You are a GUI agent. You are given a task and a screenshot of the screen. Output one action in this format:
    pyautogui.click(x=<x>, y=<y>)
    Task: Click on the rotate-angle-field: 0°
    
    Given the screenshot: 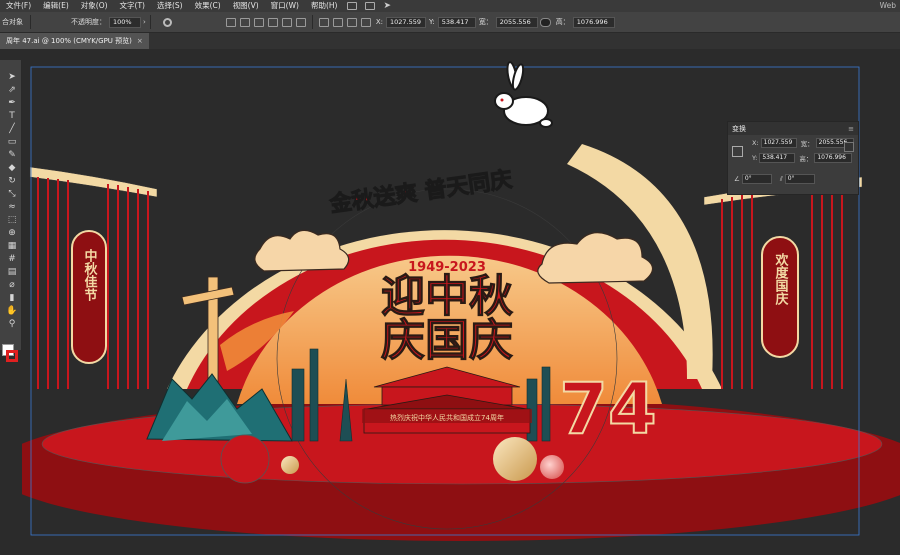 What is the action you would take?
    pyautogui.click(x=756, y=179)
    